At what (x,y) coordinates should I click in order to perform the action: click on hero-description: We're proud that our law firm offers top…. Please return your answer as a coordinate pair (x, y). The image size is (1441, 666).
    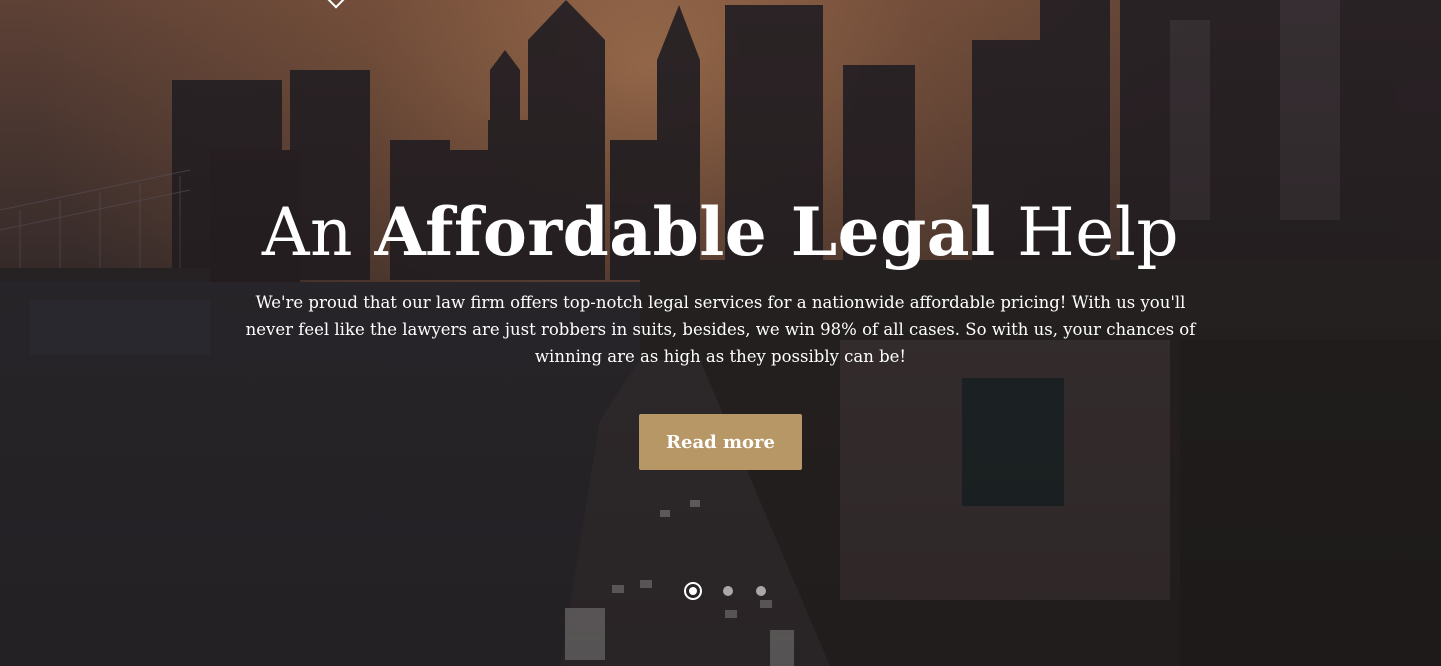
    Looking at the image, I should click on (720, 329).